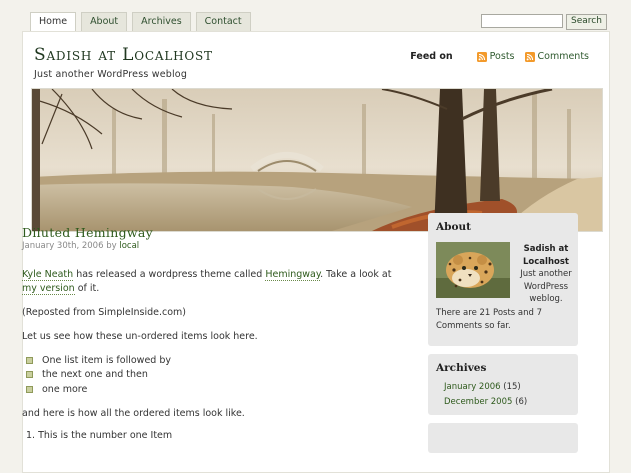 This screenshot has width=631, height=473. What do you see at coordinates (129, 246) in the screenshot?
I see `post-author-link: local` at bounding box center [129, 246].